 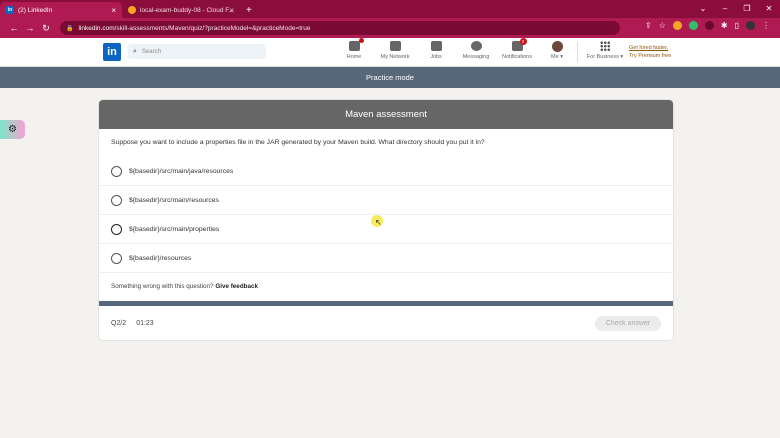 I want to click on nav-label: Messaging, so click(x=476, y=57).